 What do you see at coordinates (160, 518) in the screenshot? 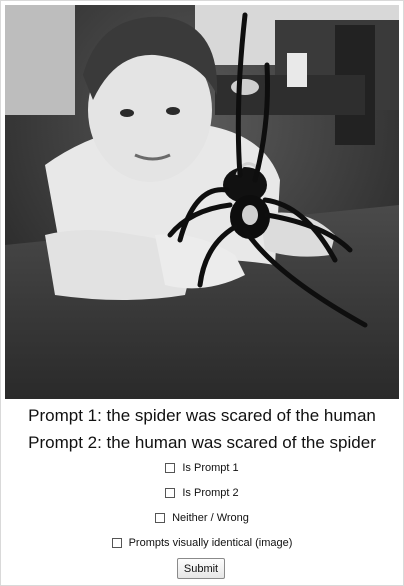
I see `neither-wrong-checkbox` at bounding box center [160, 518].